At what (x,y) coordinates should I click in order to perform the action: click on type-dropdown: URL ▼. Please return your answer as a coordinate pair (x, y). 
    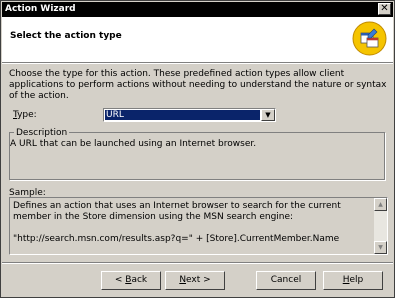
    Looking at the image, I should click on (189, 115).